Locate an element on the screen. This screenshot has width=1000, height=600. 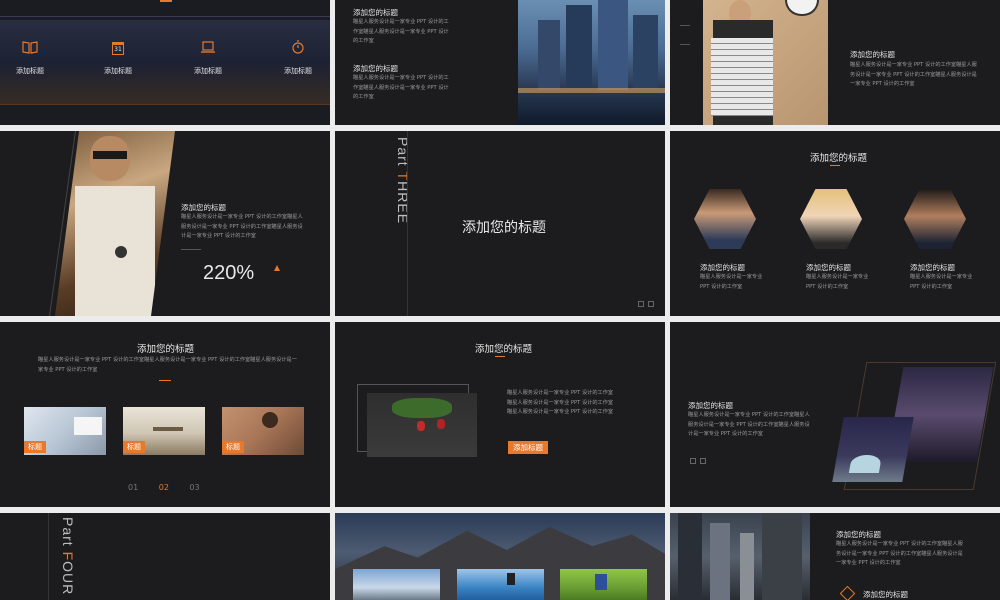
diamond-icon is located at coordinates (847, 592).